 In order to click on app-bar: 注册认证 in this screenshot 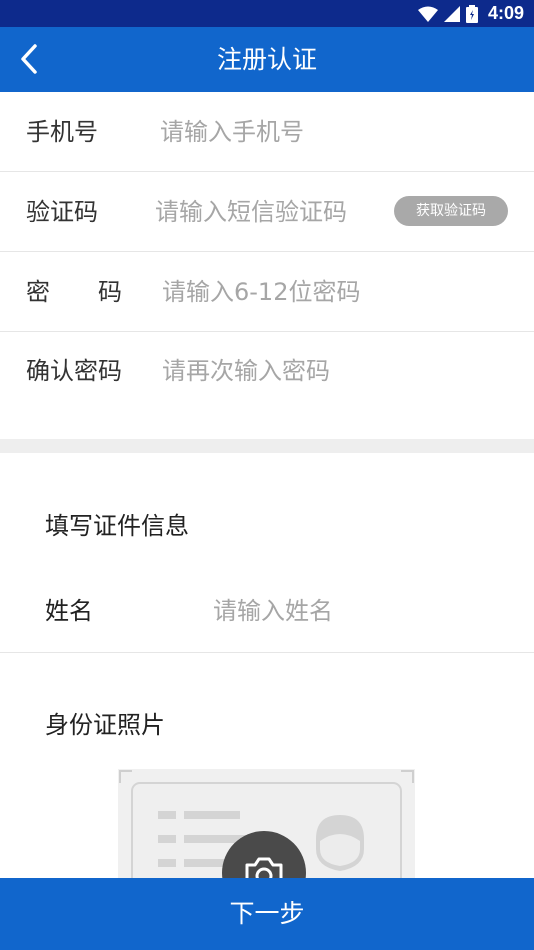, I will do `click(267, 59)`.